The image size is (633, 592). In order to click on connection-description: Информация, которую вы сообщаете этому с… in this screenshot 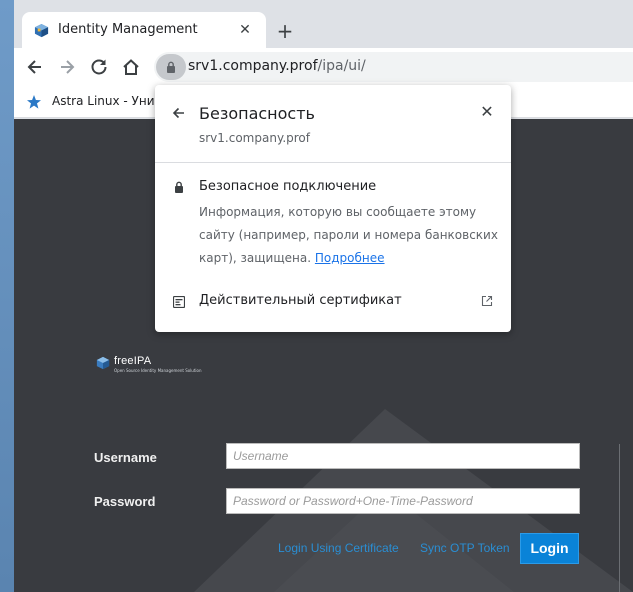, I will do `click(349, 235)`.